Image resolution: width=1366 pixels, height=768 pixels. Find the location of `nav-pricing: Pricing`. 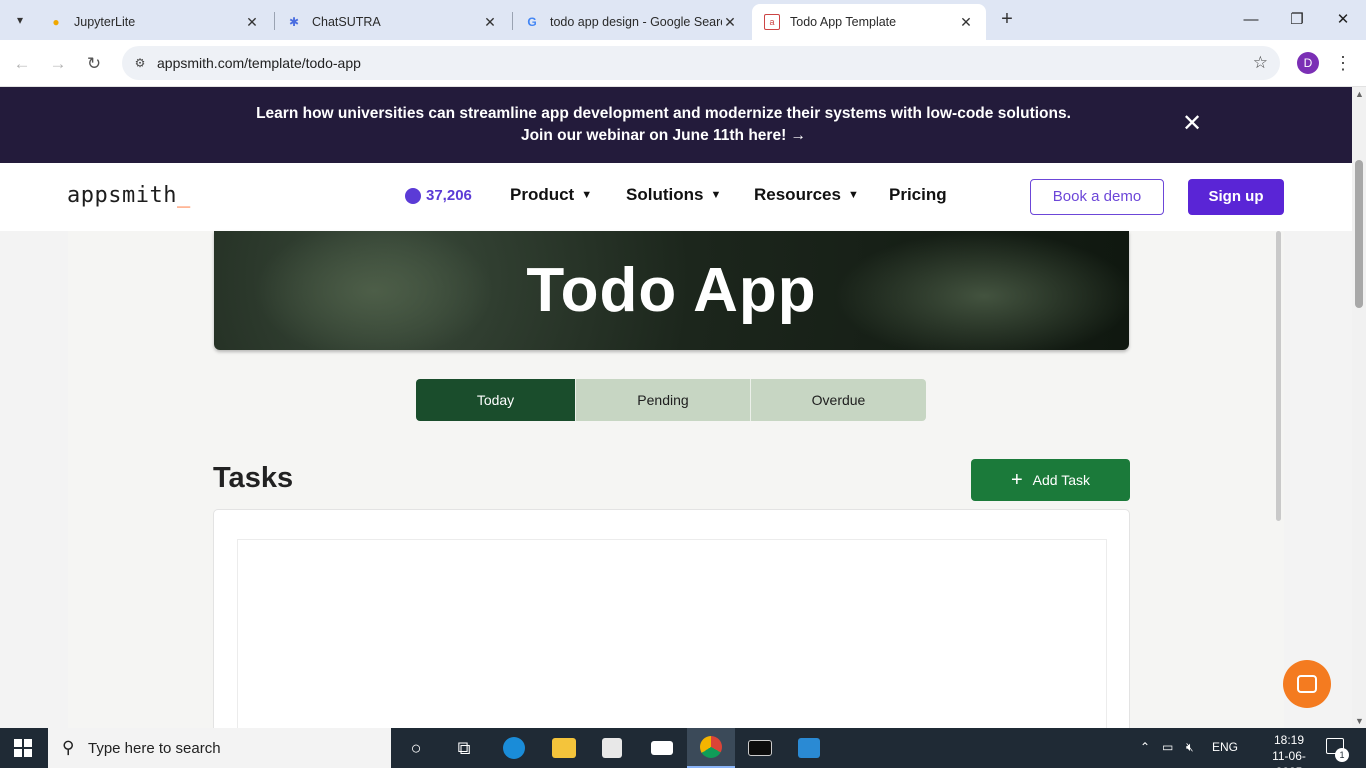

nav-pricing: Pricing is located at coordinates (918, 195).